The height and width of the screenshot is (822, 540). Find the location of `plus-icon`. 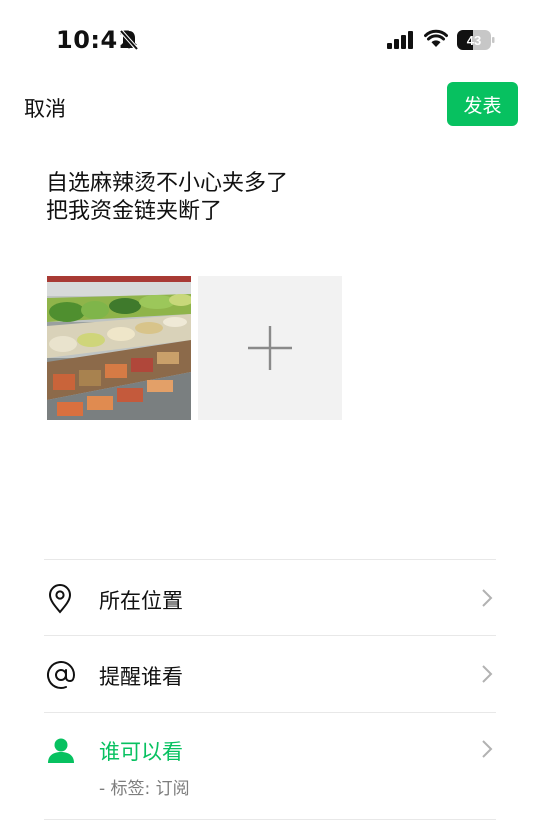

plus-icon is located at coordinates (270, 348).